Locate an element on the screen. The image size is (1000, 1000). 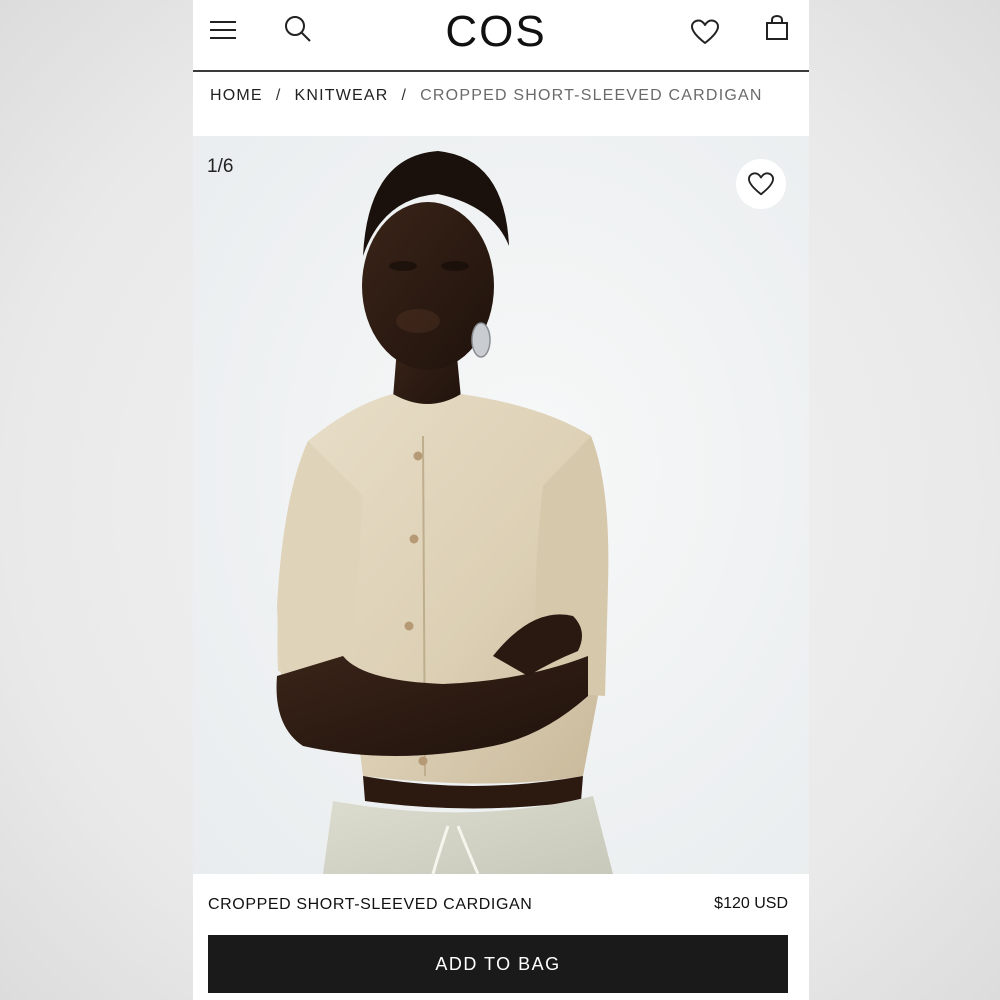
menu-button is located at coordinates (223, 30).